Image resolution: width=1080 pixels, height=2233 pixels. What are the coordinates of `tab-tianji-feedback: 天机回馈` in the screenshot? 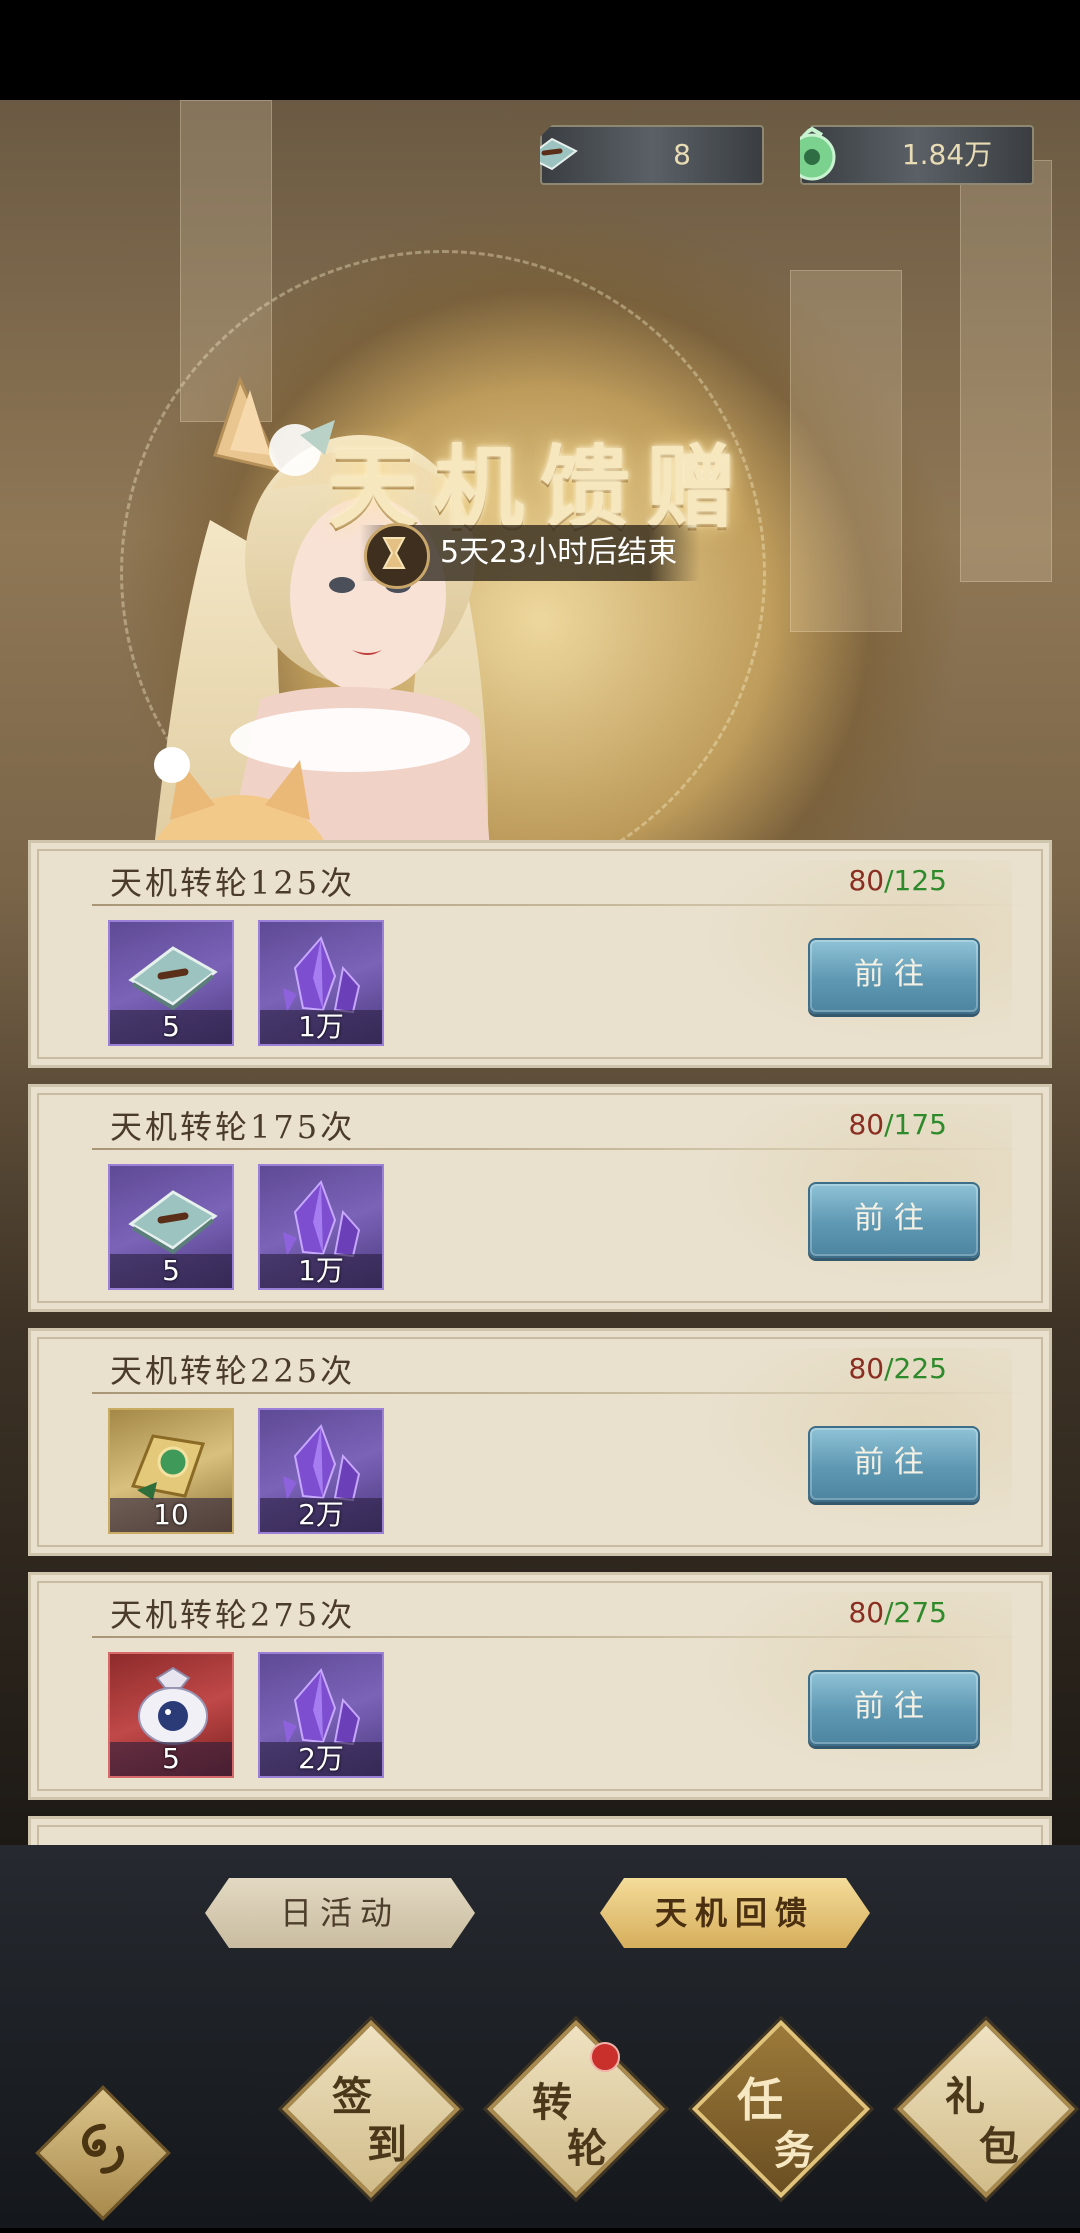 It's located at (735, 1913).